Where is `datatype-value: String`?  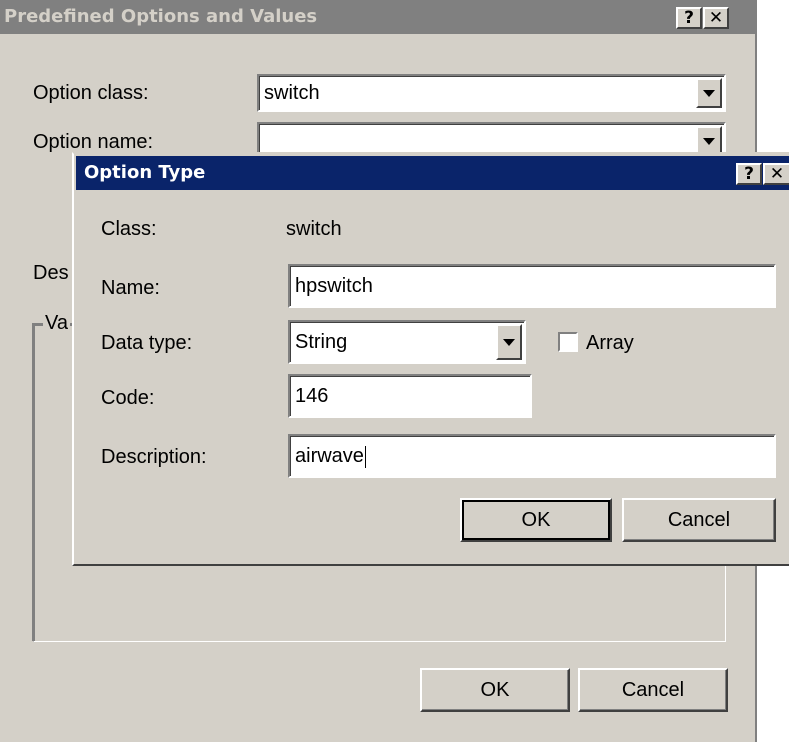 datatype-value: String is located at coordinates (321, 342).